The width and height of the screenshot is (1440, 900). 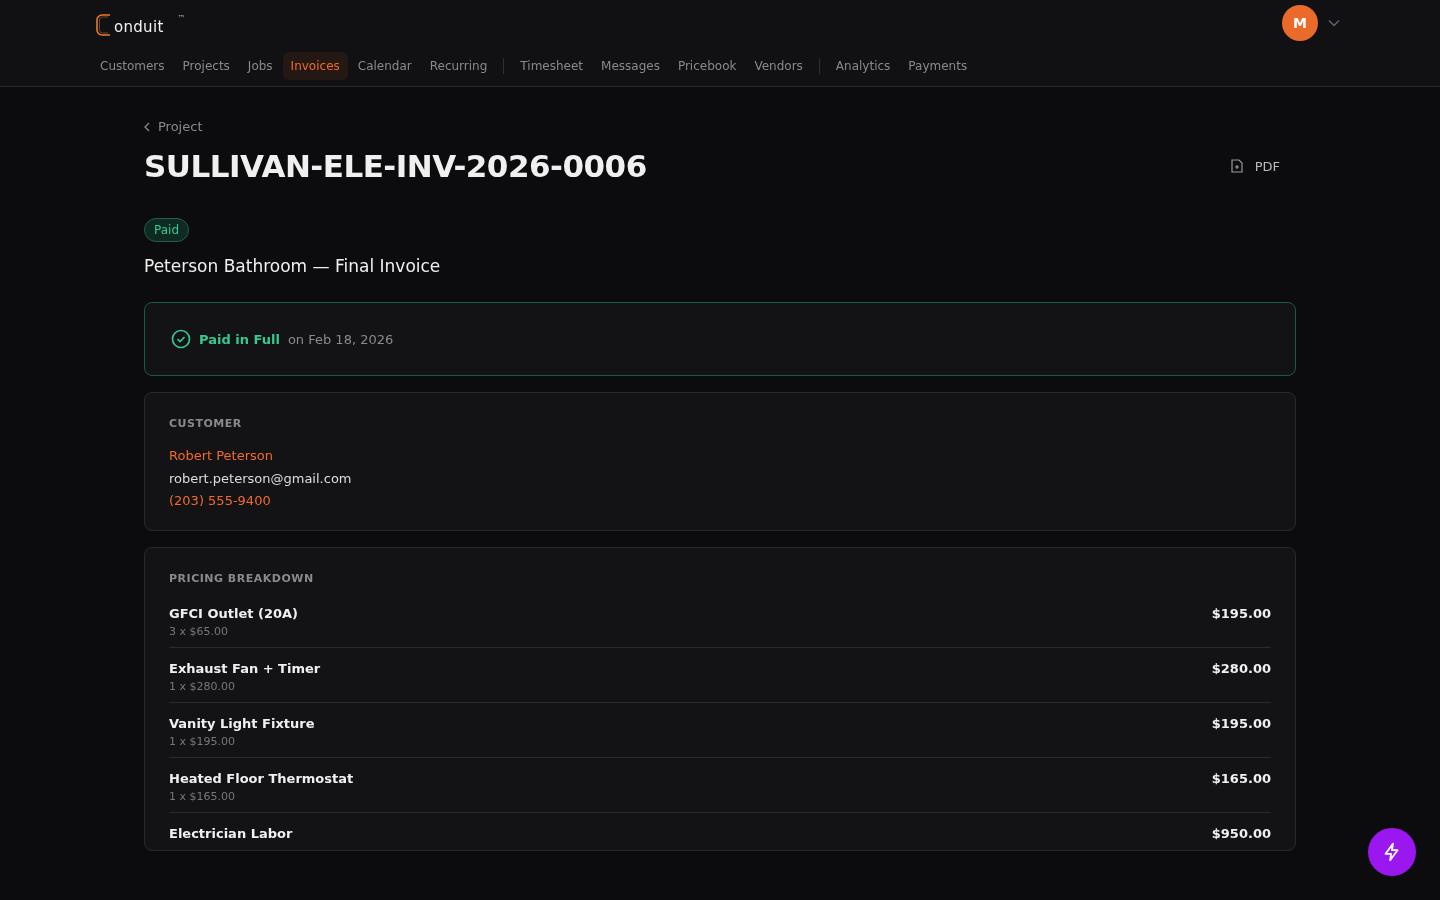 I want to click on customer-phone: (203) 555-9400, so click(x=720, y=500).